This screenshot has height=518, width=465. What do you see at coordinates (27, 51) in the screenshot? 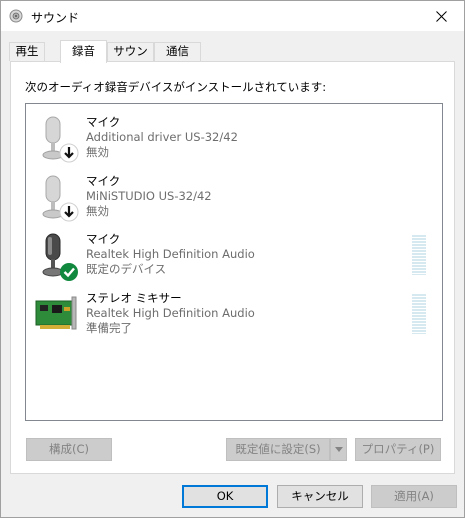
I see `tab-playback: 再生` at bounding box center [27, 51].